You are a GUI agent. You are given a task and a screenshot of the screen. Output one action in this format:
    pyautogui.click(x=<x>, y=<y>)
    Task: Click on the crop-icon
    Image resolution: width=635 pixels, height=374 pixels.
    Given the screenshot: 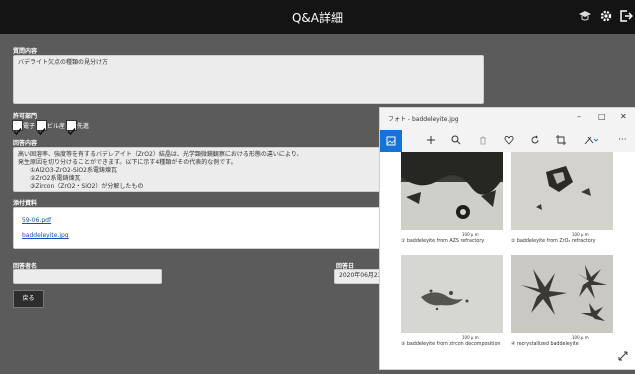 What is the action you would take?
    pyautogui.click(x=561, y=140)
    